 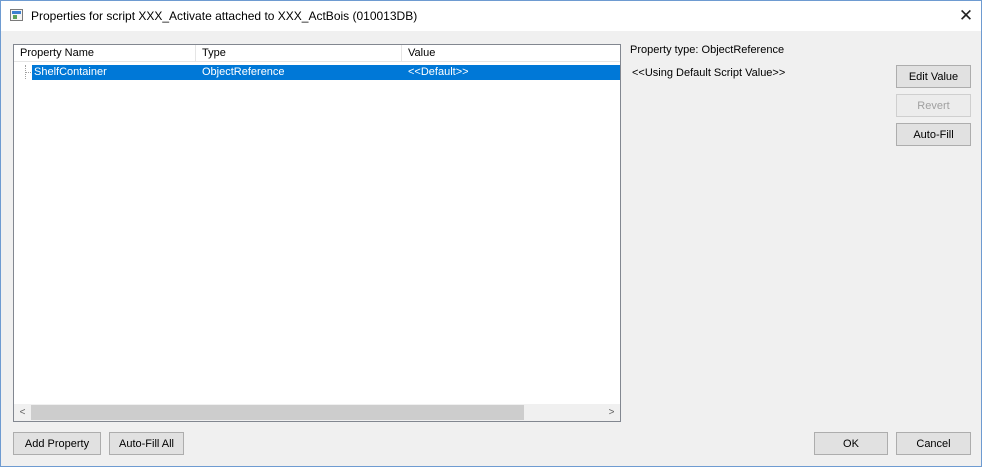 I want to click on list-header: Property Name Type Value, so click(x=317, y=53).